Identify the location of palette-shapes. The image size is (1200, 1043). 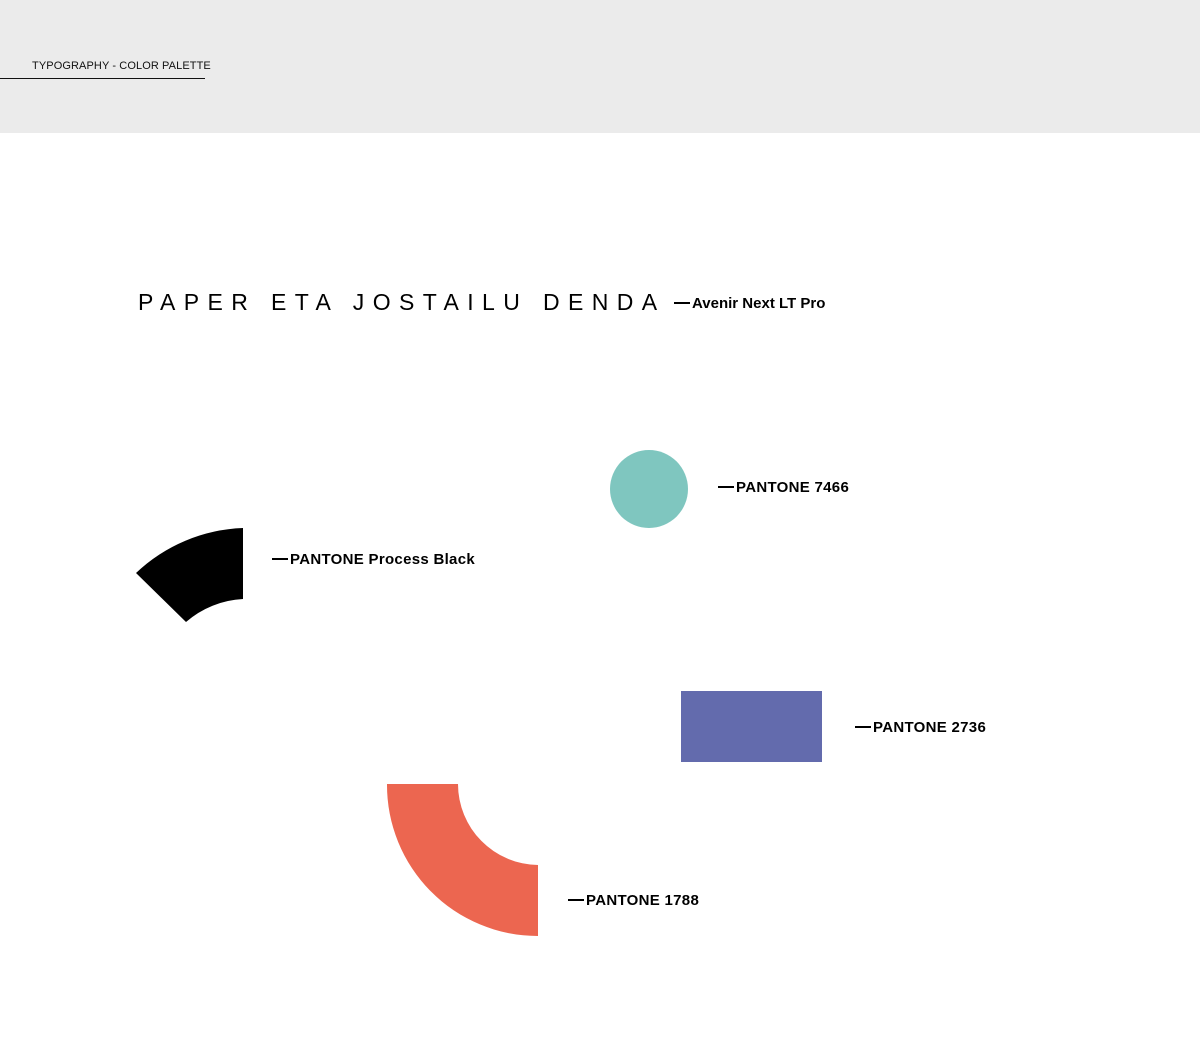
(337, 732).